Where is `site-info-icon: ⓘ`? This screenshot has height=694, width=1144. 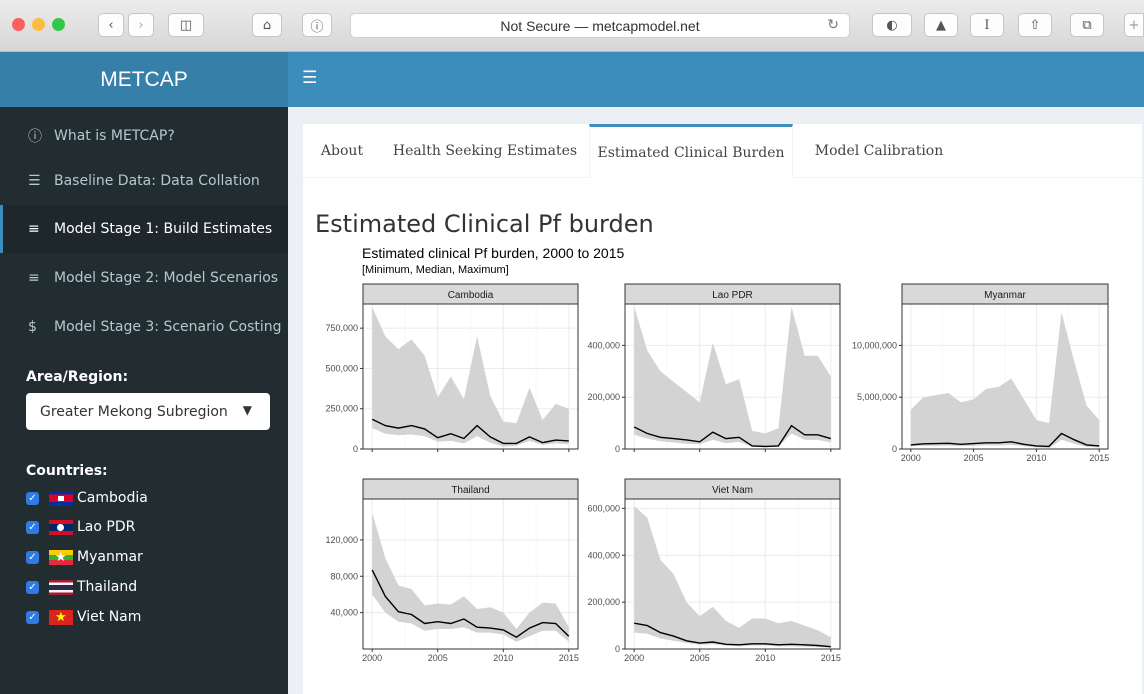
site-info-icon: ⓘ is located at coordinates (317, 25).